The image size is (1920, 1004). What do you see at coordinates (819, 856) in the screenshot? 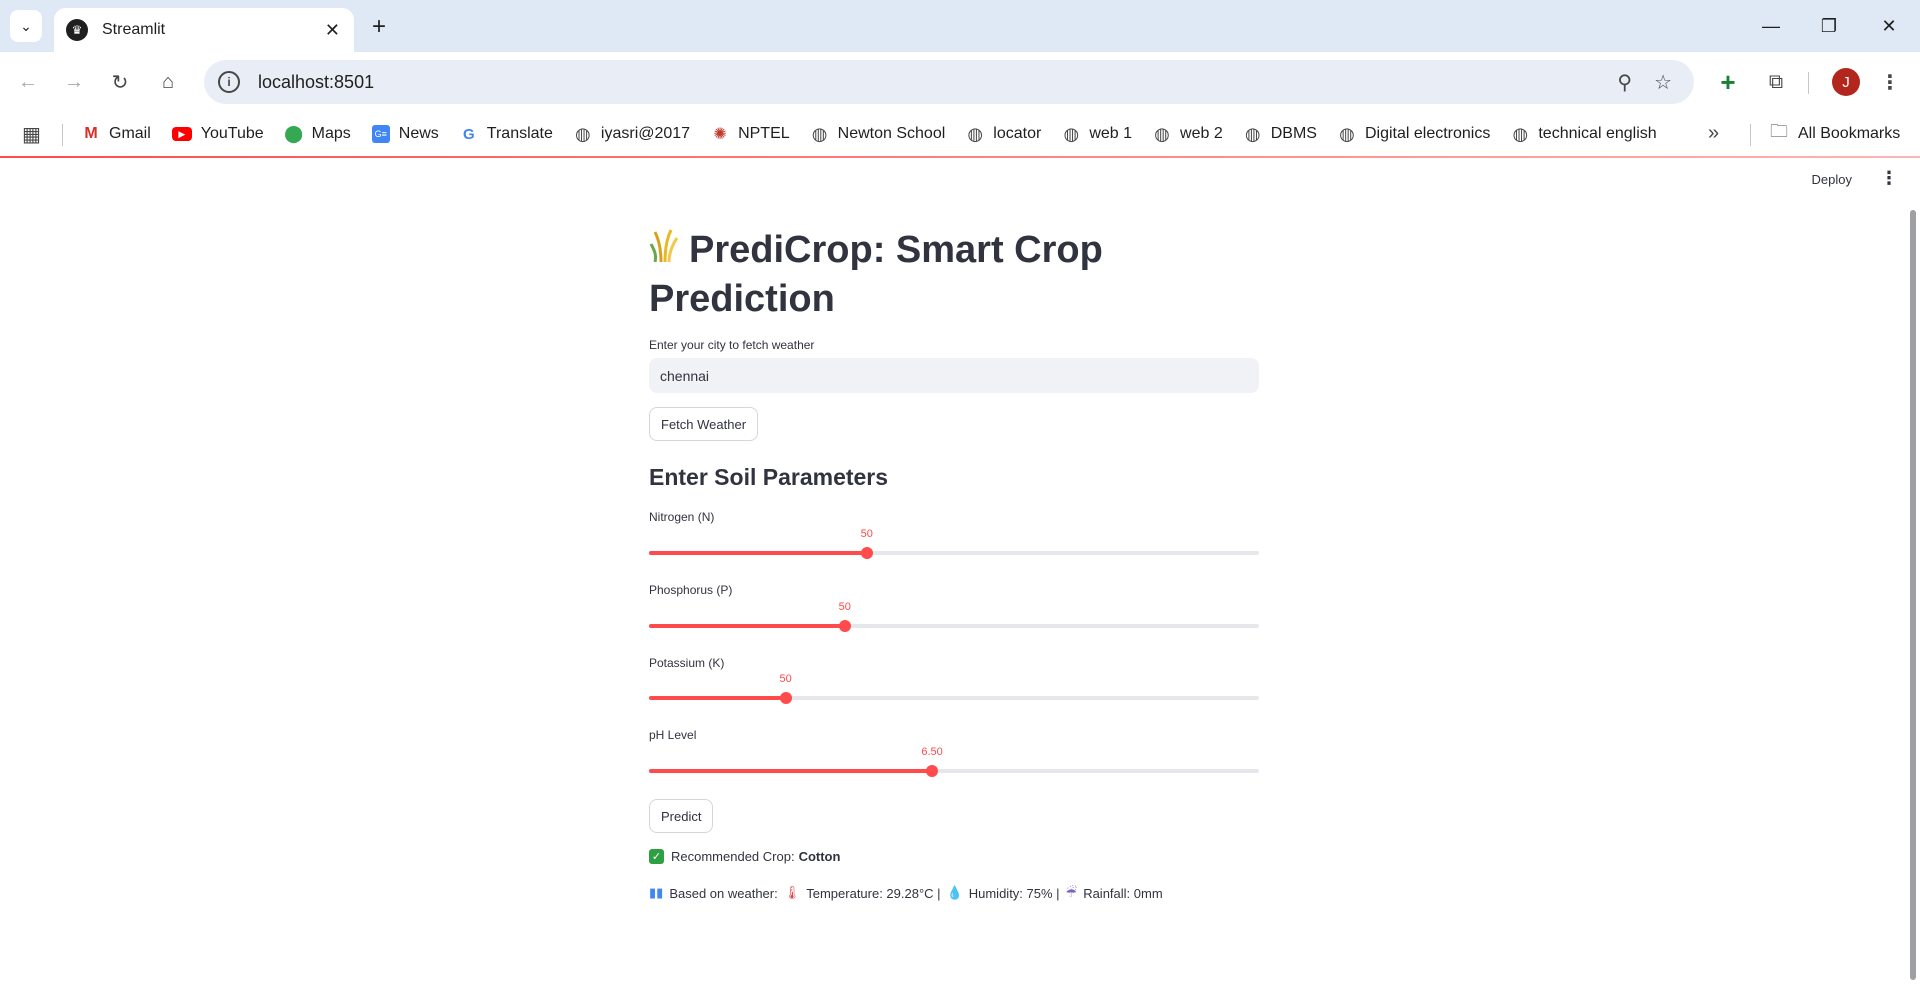
I see `recommended-crop: Cotton` at bounding box center [819, 856].